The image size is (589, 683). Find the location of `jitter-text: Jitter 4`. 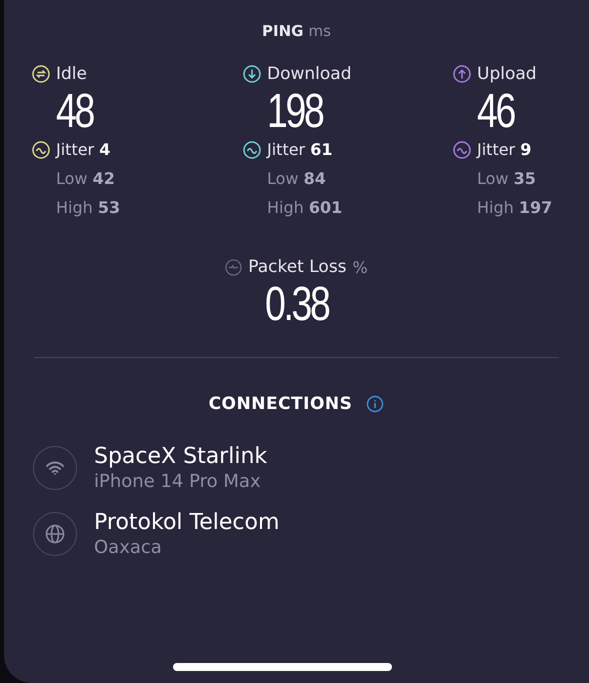

jitter-text: Jitter 4 is located at coordinates (83, 149).